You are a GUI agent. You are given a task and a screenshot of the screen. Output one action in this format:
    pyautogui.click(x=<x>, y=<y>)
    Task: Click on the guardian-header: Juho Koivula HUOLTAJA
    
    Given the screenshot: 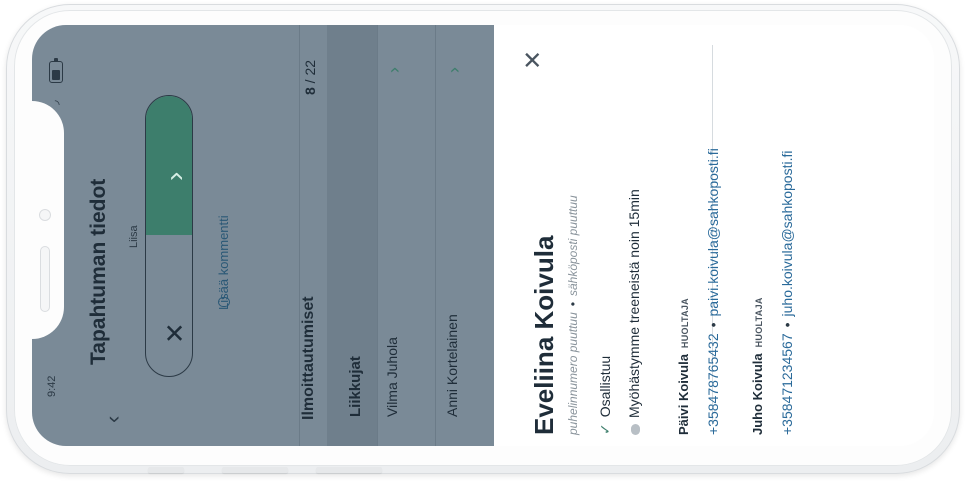 What is the action you would take?
    pyautogui.click(x=757, y=366)
    